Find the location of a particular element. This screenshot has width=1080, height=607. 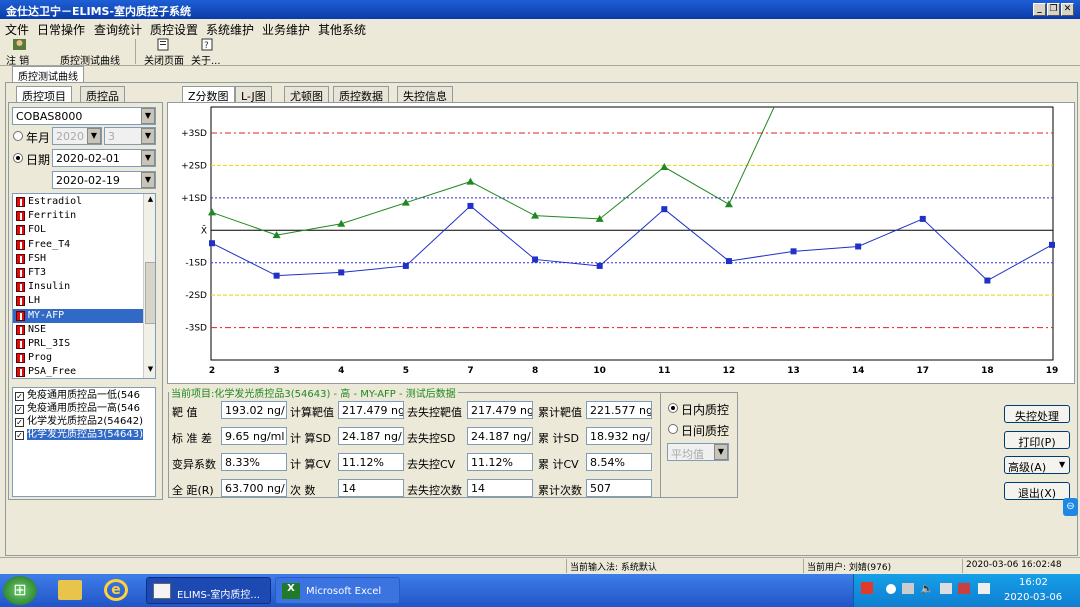

scroll-thumb is located at coordinates (150, 293).